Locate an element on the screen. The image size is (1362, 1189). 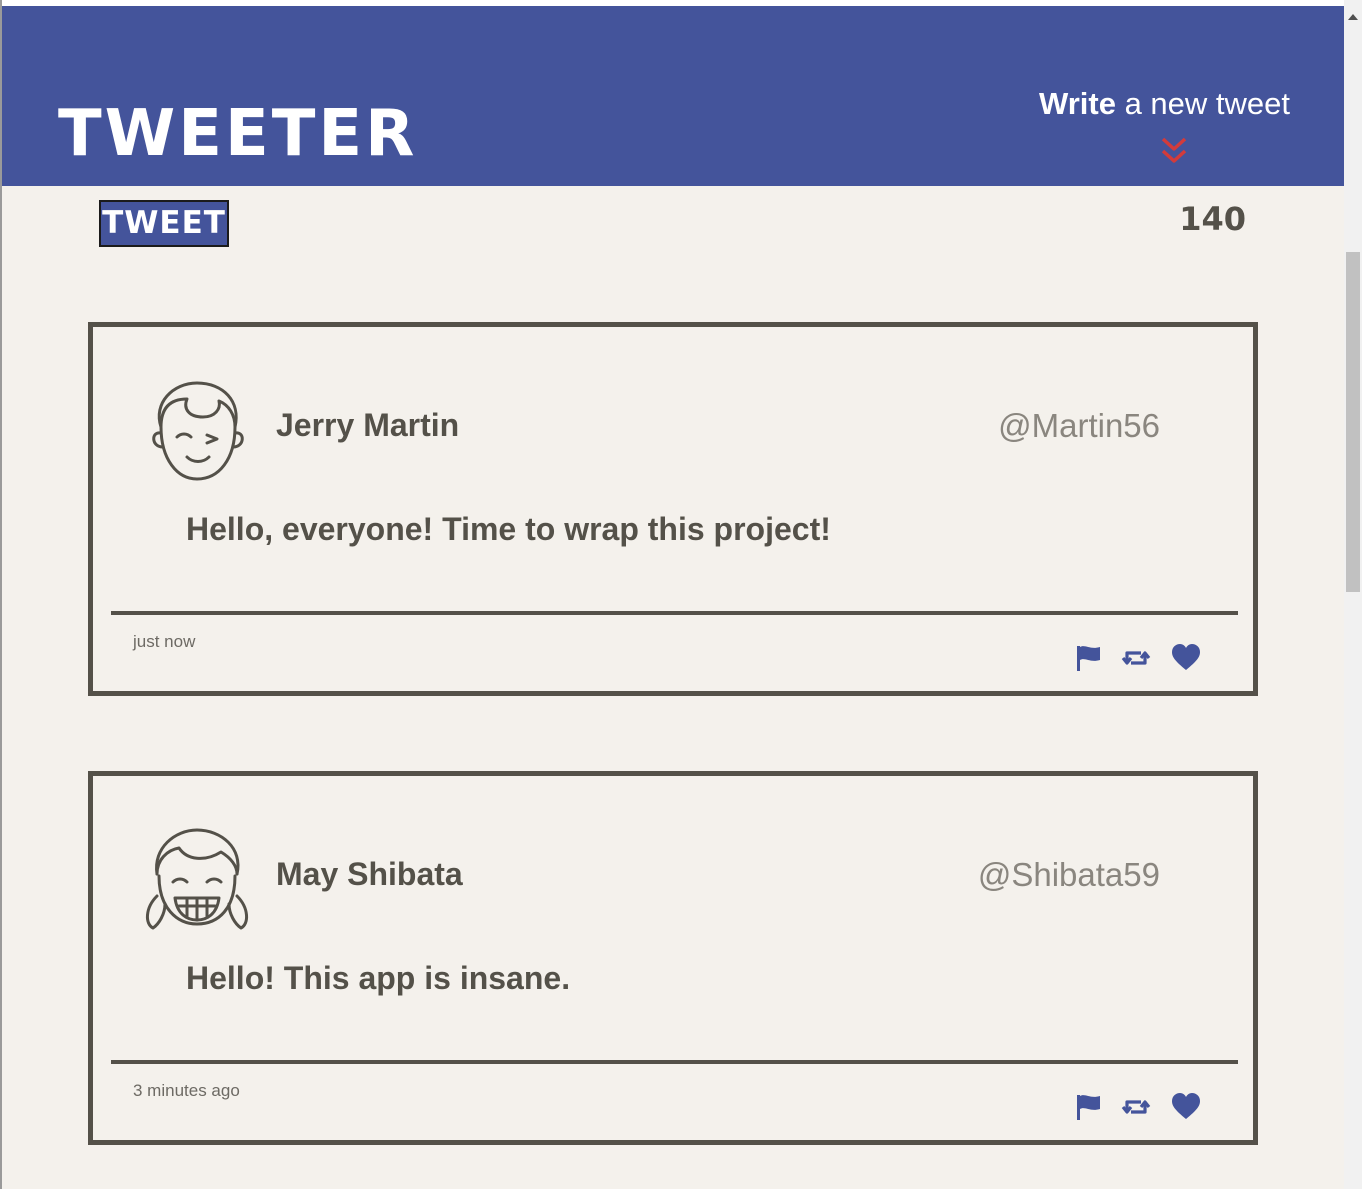
compose-toggle-text: a new tweet is located at coordinates (1202, 103).